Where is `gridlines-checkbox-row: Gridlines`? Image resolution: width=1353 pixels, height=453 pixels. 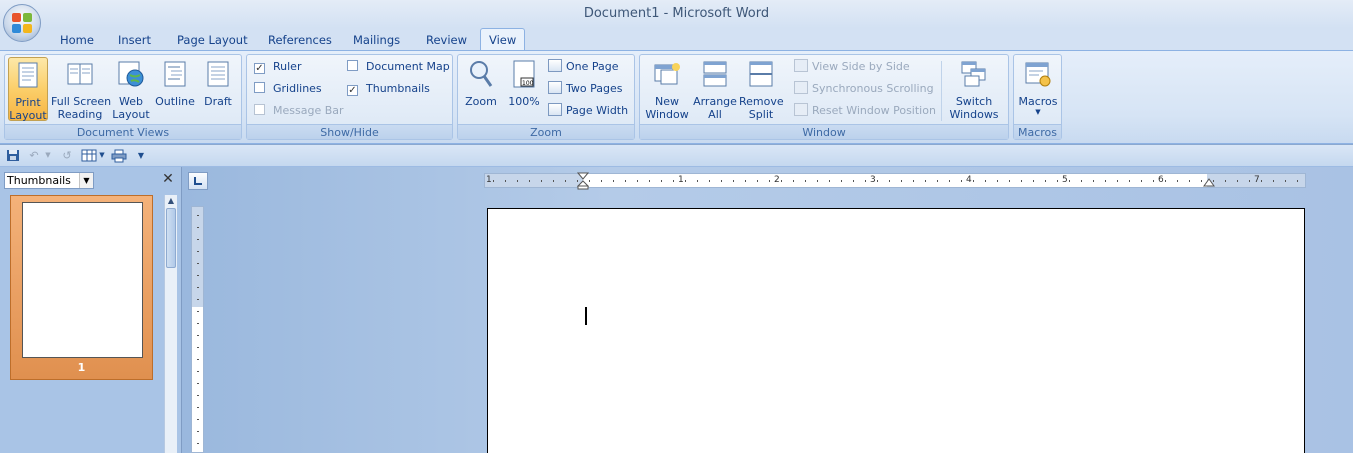
gridlines-checkbox-row: Gridlines is located at coordinates (288, 89).